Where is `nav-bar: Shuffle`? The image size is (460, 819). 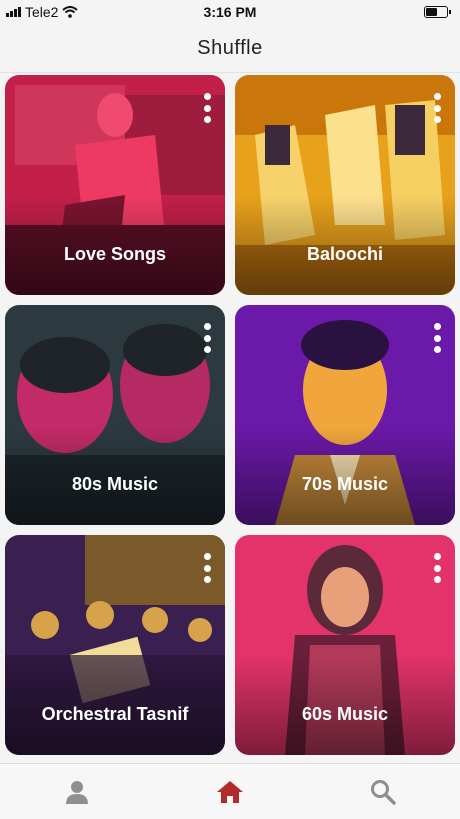 nav-bar: Shuffle is located at coordinates (230, 48).